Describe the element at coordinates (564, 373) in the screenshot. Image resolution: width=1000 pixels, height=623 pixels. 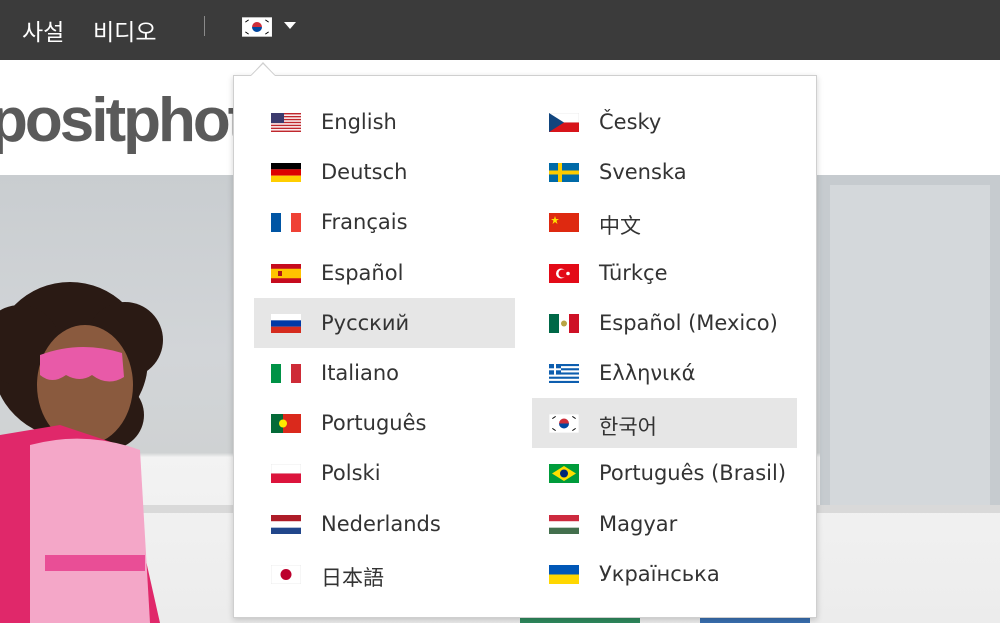
I see `greece-flag-icon` at that location.